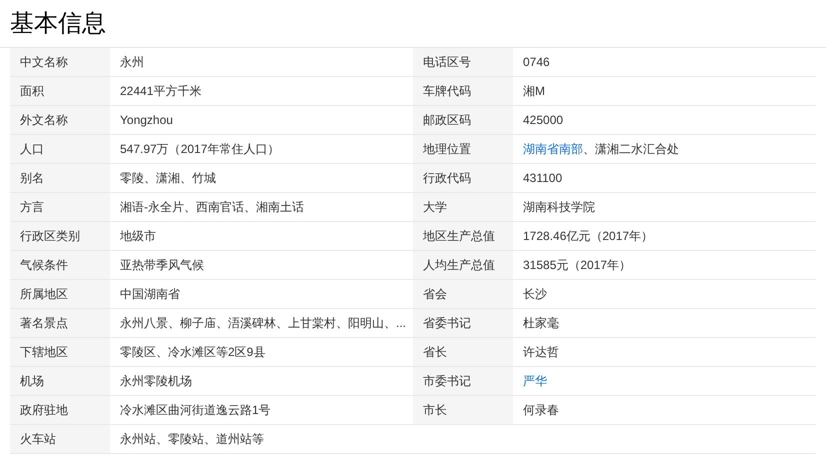 This screenshot has height=463, width=826. What do you see at coordinates (447, 149) in the screenshot?
I see `field-label: 地理位置` at bounding box center [447, 149].